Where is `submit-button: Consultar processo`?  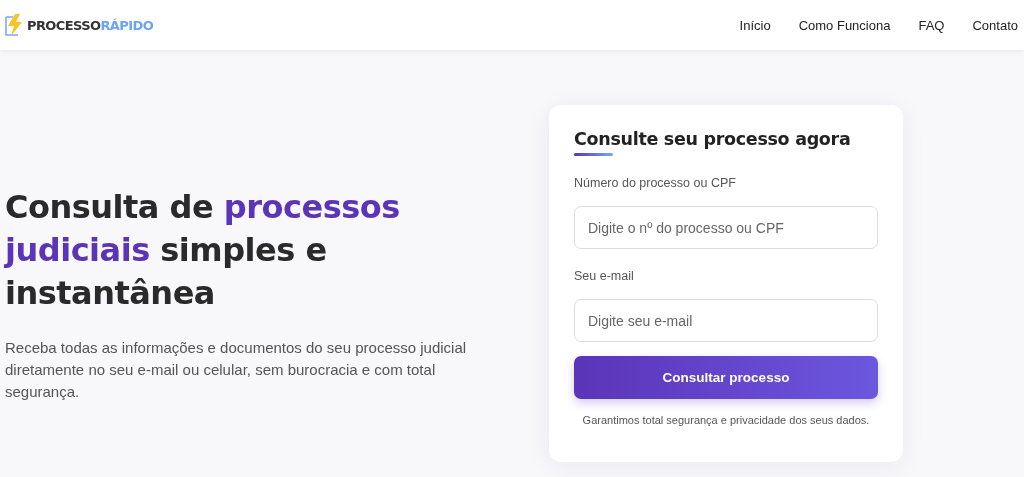
submit-button: Consultar processo is located at coordinates (726, 377).